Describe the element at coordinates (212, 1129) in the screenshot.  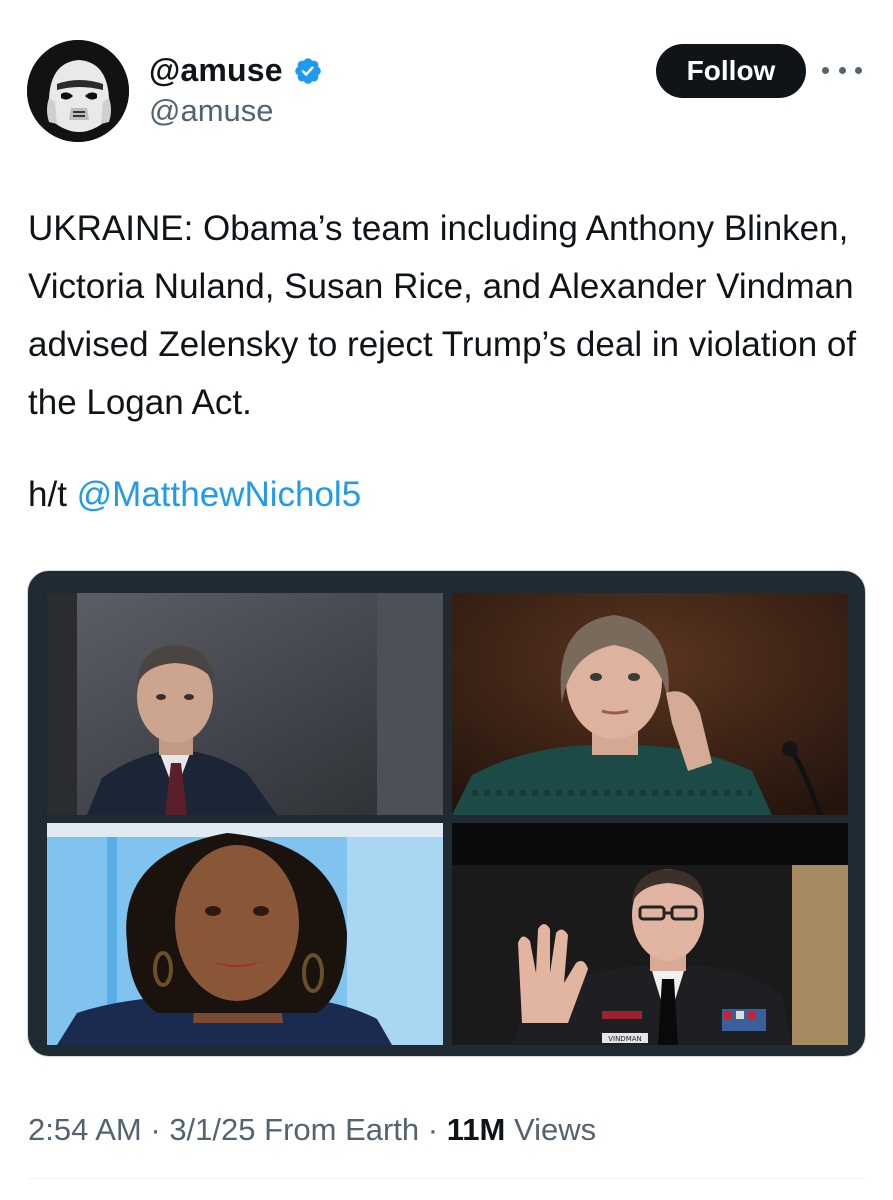
I see `tweet-date: 3/1/25` at that location.